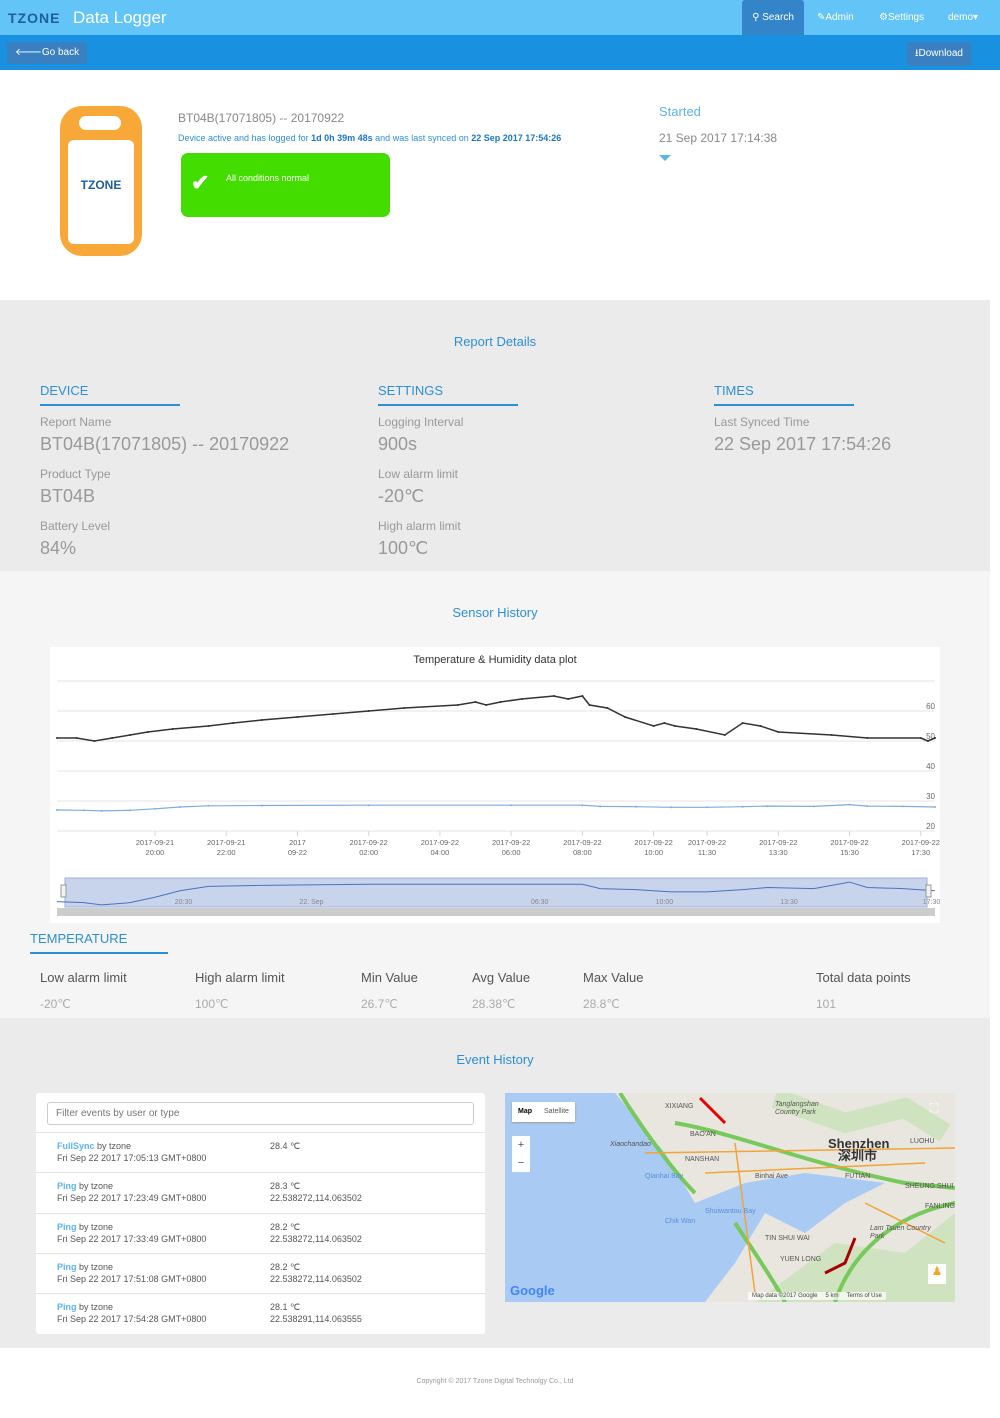 The image size is (1000, 1418). Describe the element at coordinates (261, 118) in the screenshot. I see `report-name: BT04B(17071805) -- 20170922` at that location.